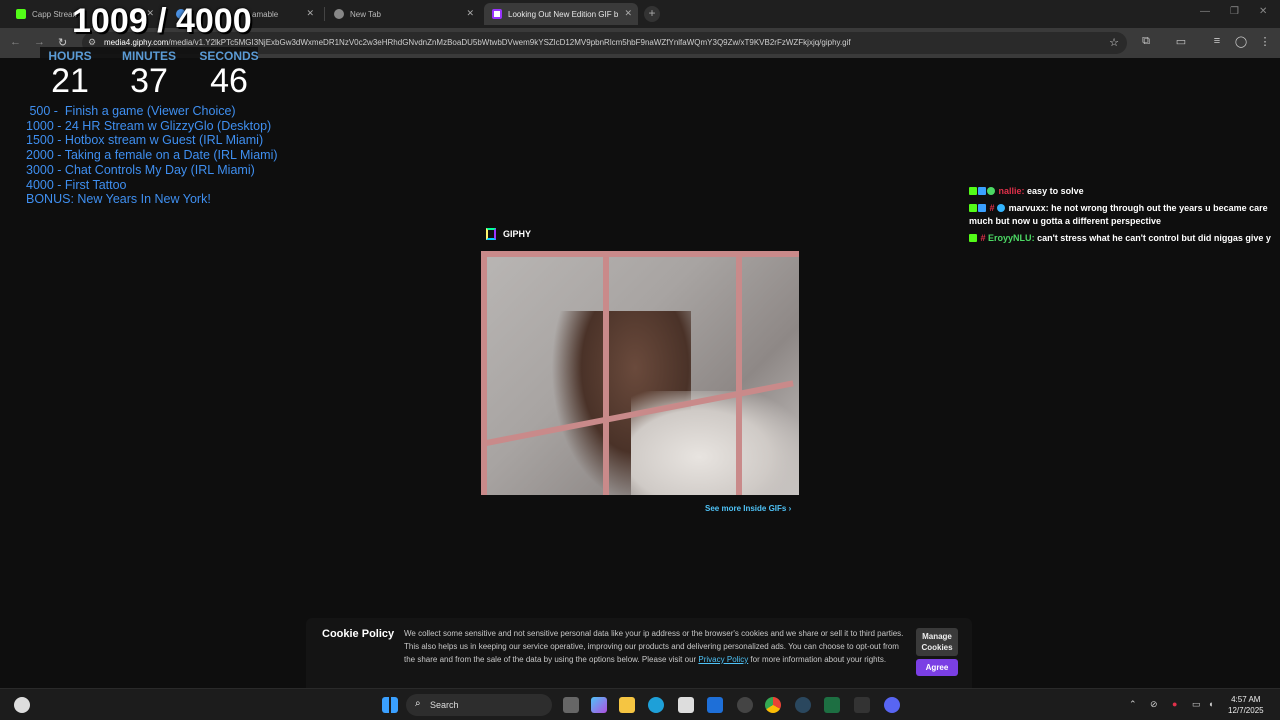 The height and width of the screenshot is (720, 1280). I want to click on copilot-icon, so click(599, 705).